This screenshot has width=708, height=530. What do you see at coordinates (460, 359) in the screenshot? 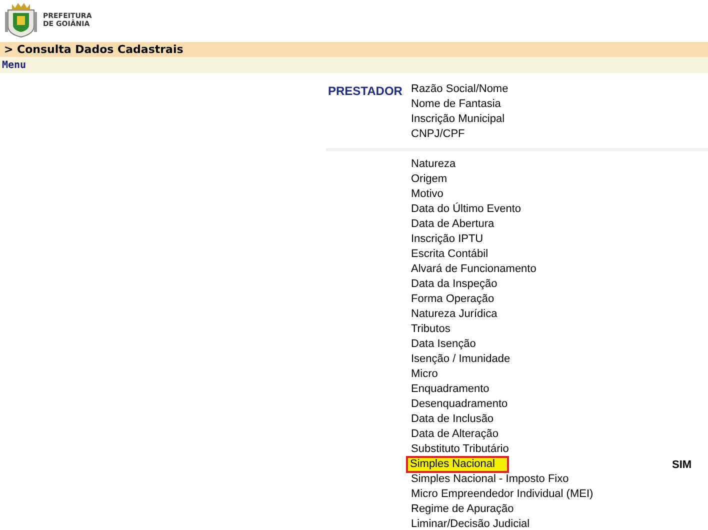
I see `field-label: Isenção / Imunidade` at bounding box center [460, 359].